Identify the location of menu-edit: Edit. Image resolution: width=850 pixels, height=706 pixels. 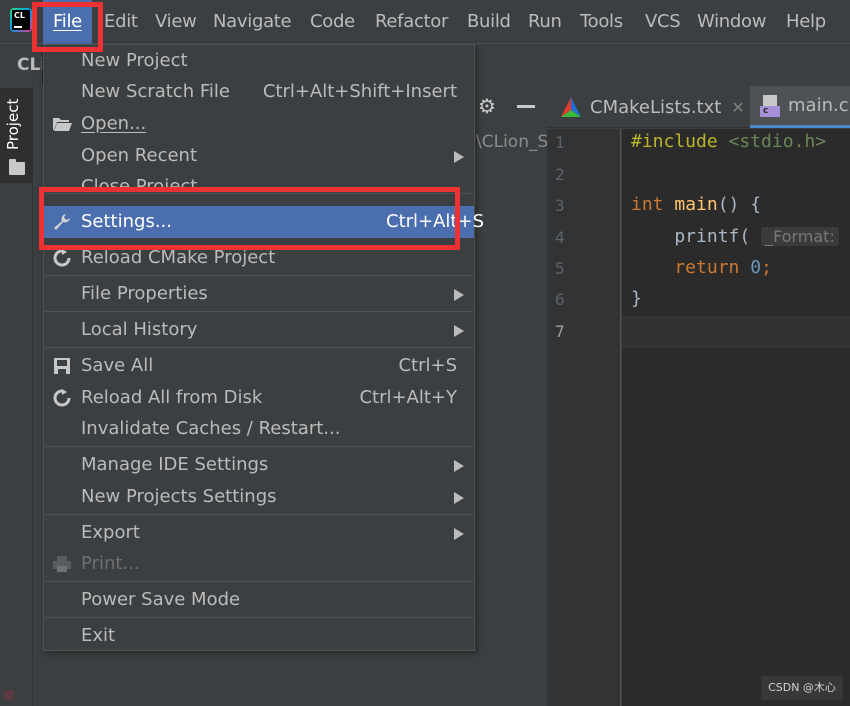
(121, 22).